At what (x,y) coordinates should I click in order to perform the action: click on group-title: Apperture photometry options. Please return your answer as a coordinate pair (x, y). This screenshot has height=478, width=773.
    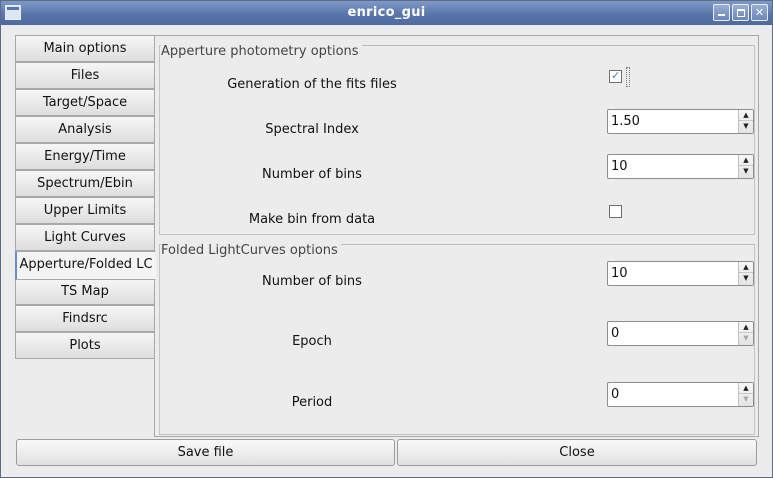
    Looking at the image, I should click on (261, 51).